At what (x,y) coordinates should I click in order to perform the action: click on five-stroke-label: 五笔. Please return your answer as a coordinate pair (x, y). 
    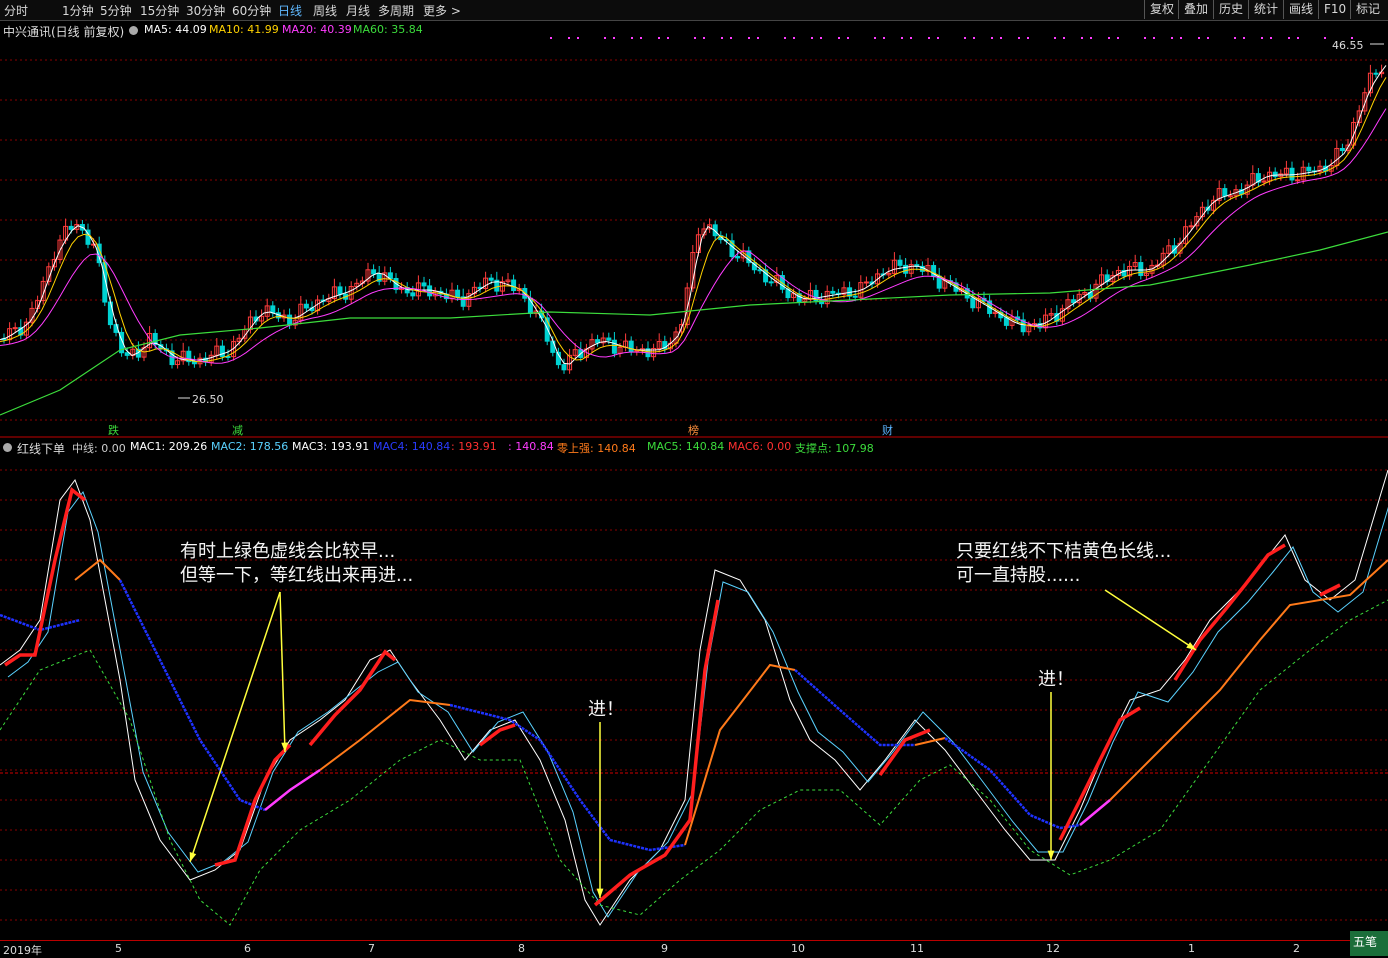
    Looking at the image, I should click on (1365, 942).